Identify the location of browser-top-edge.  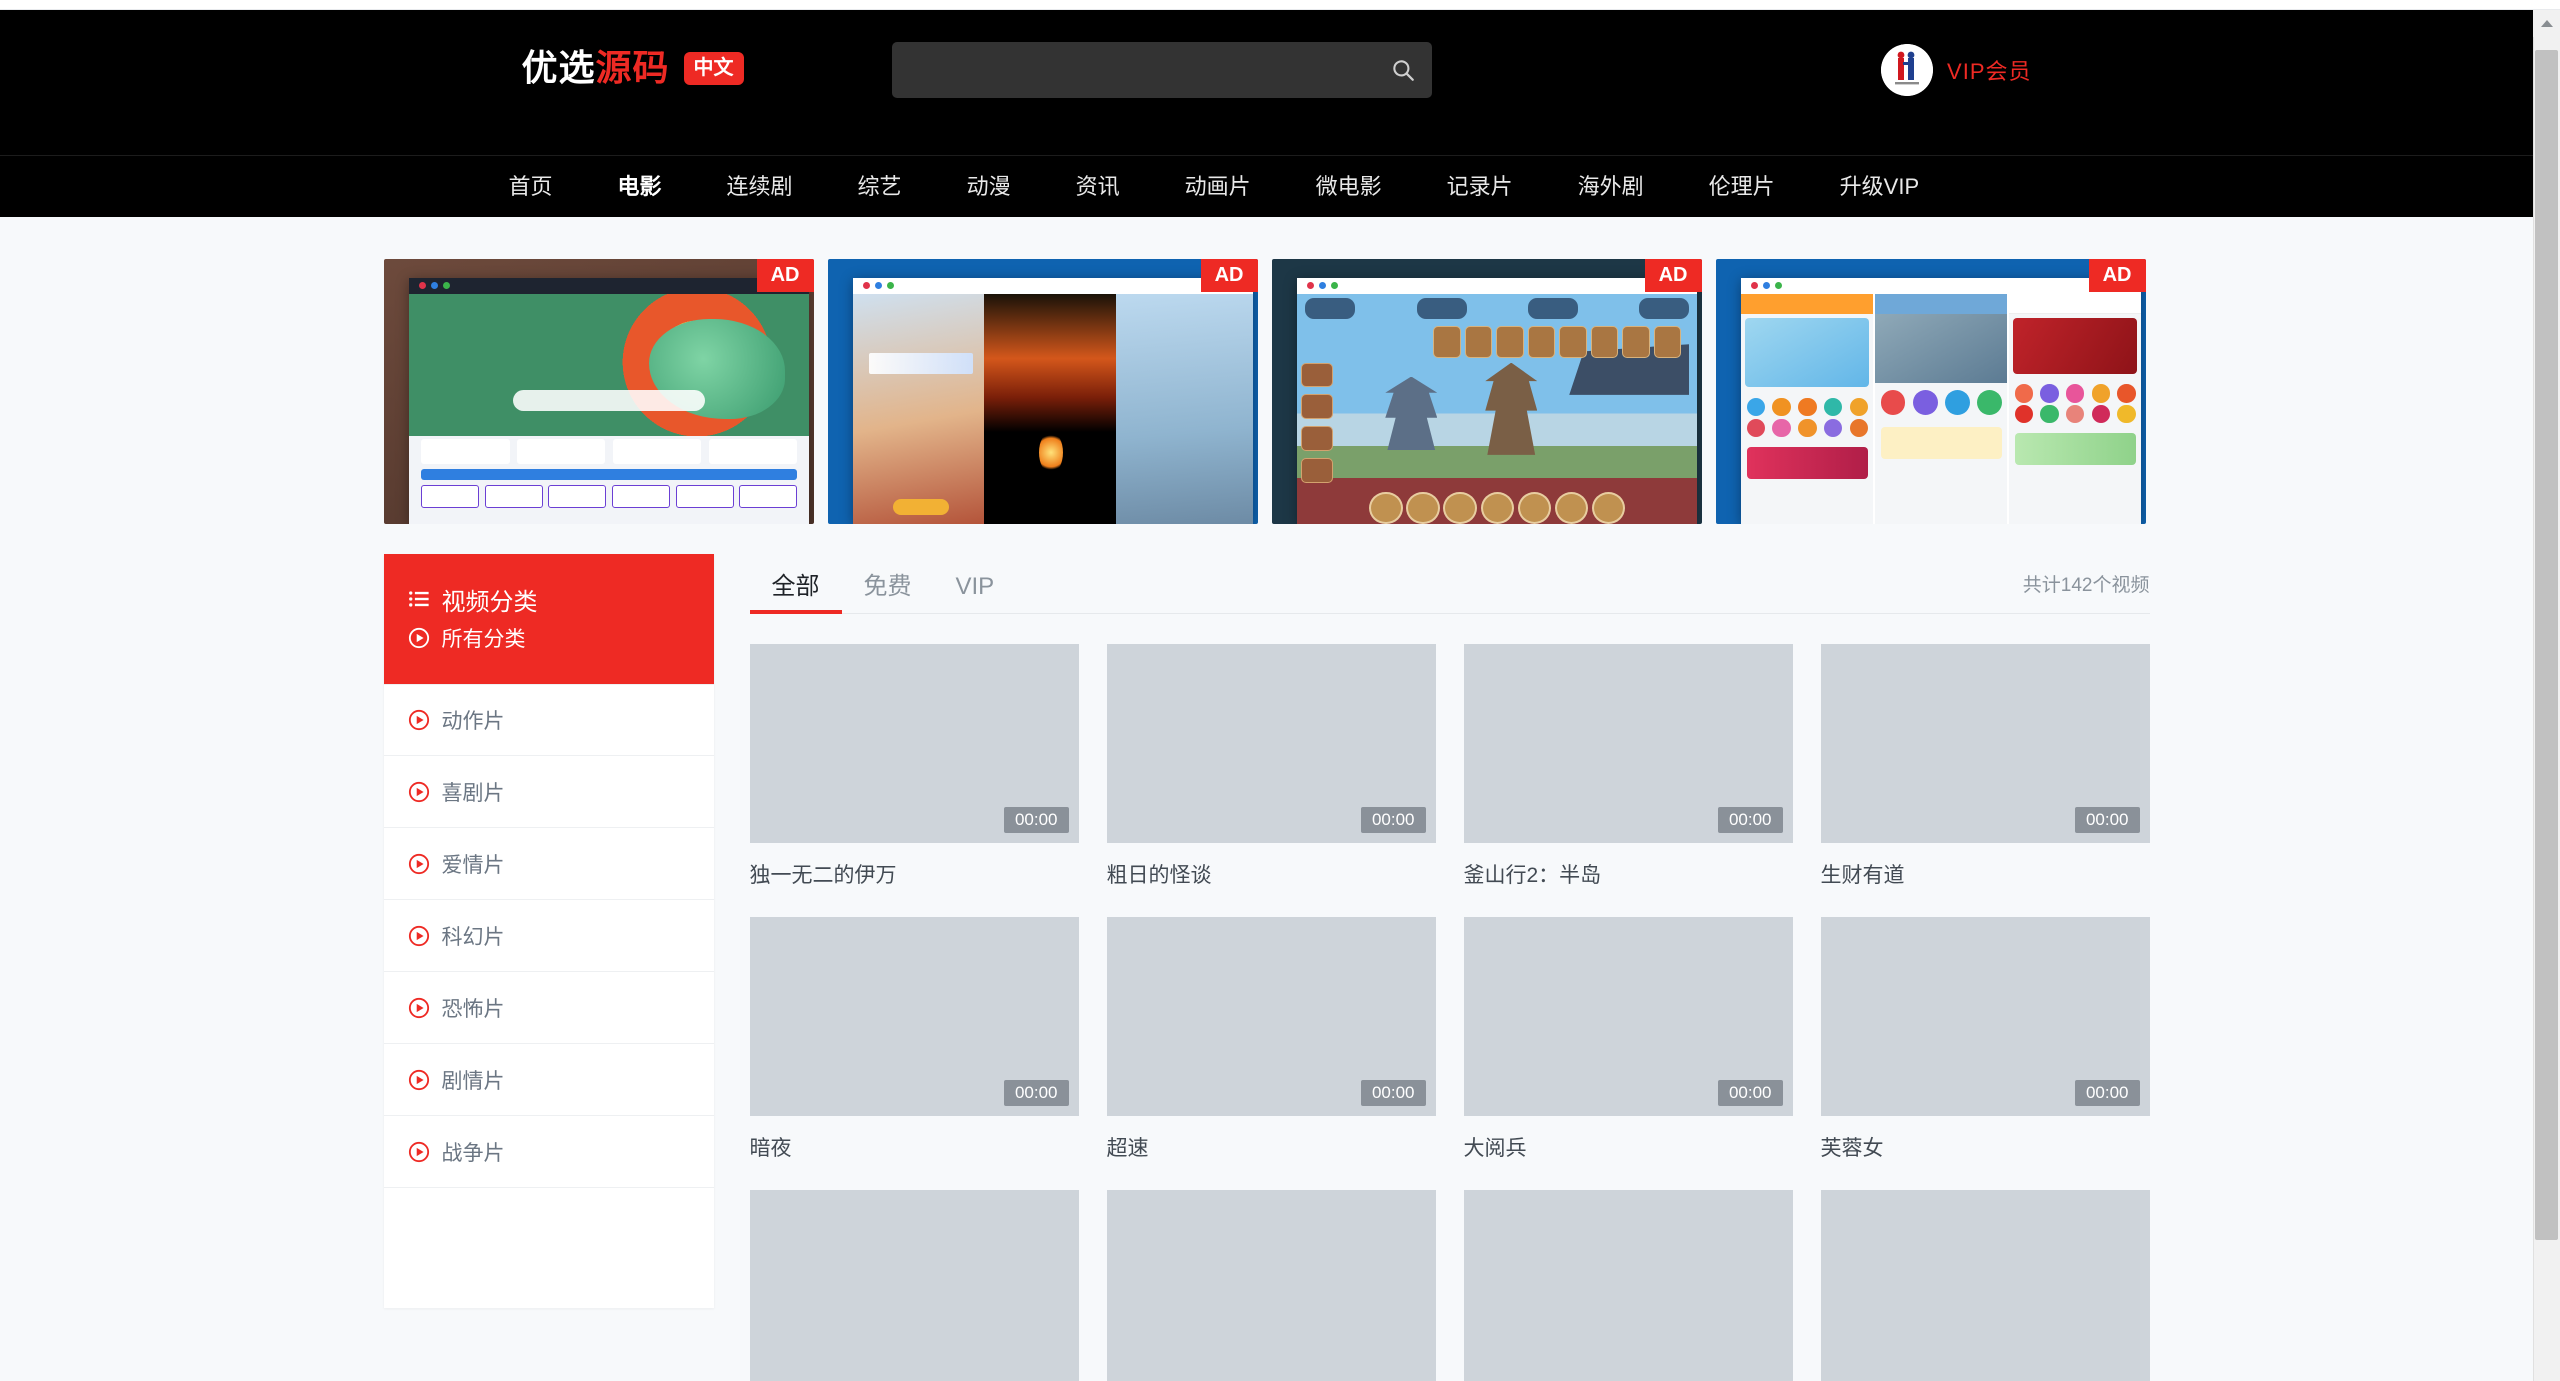
(1280, 5).